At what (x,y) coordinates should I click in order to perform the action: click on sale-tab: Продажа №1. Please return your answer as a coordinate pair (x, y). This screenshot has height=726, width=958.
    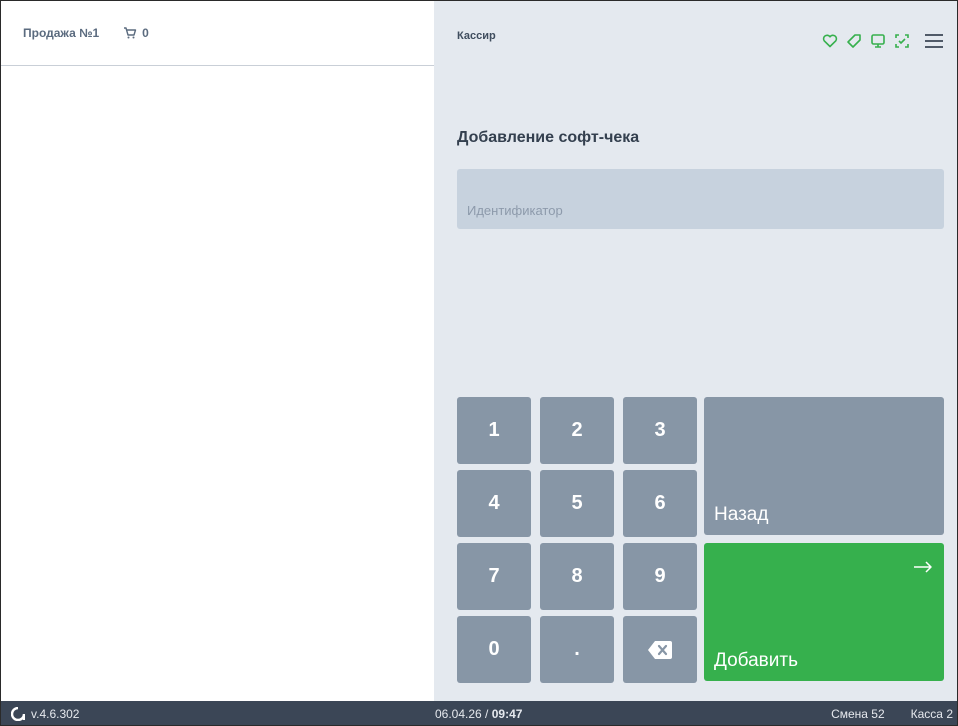
    Looking at the image, I should click on (61, 33).